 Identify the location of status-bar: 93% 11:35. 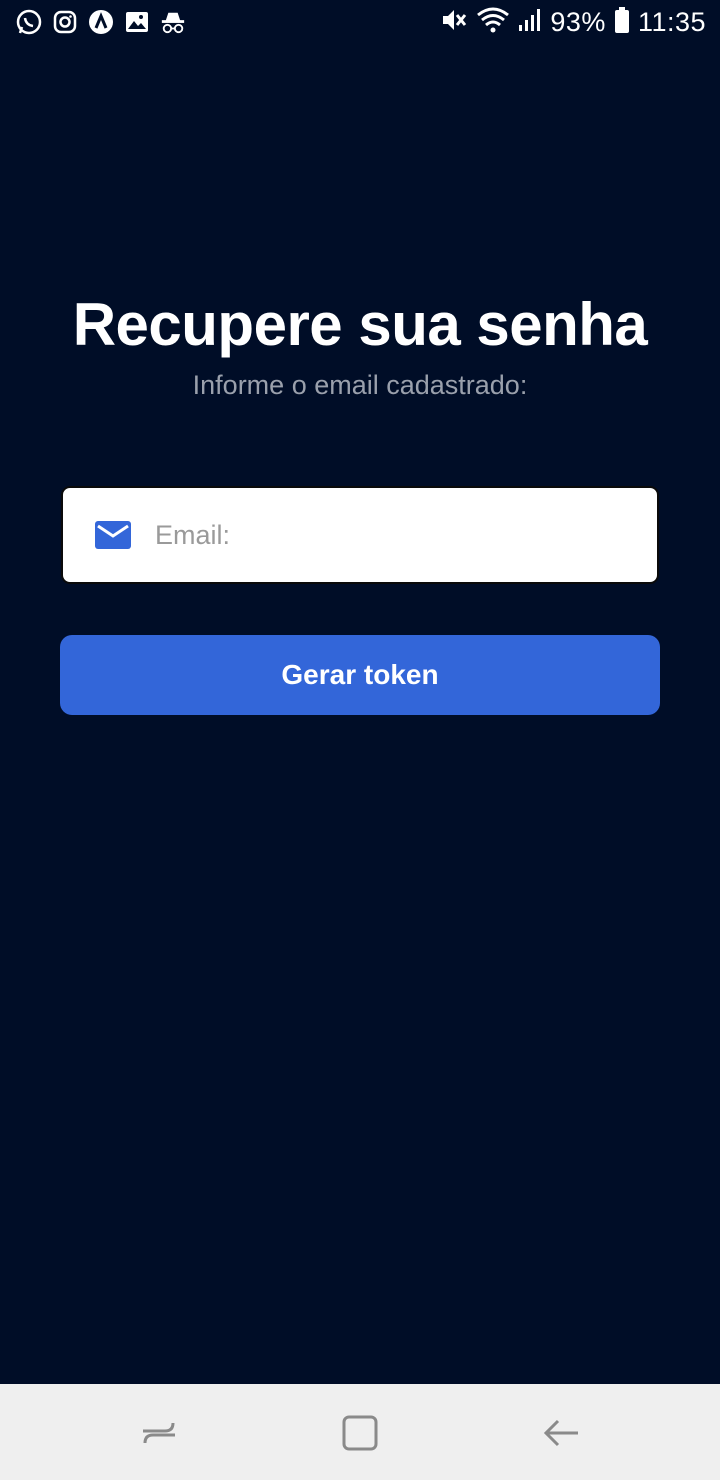
(360, 24).